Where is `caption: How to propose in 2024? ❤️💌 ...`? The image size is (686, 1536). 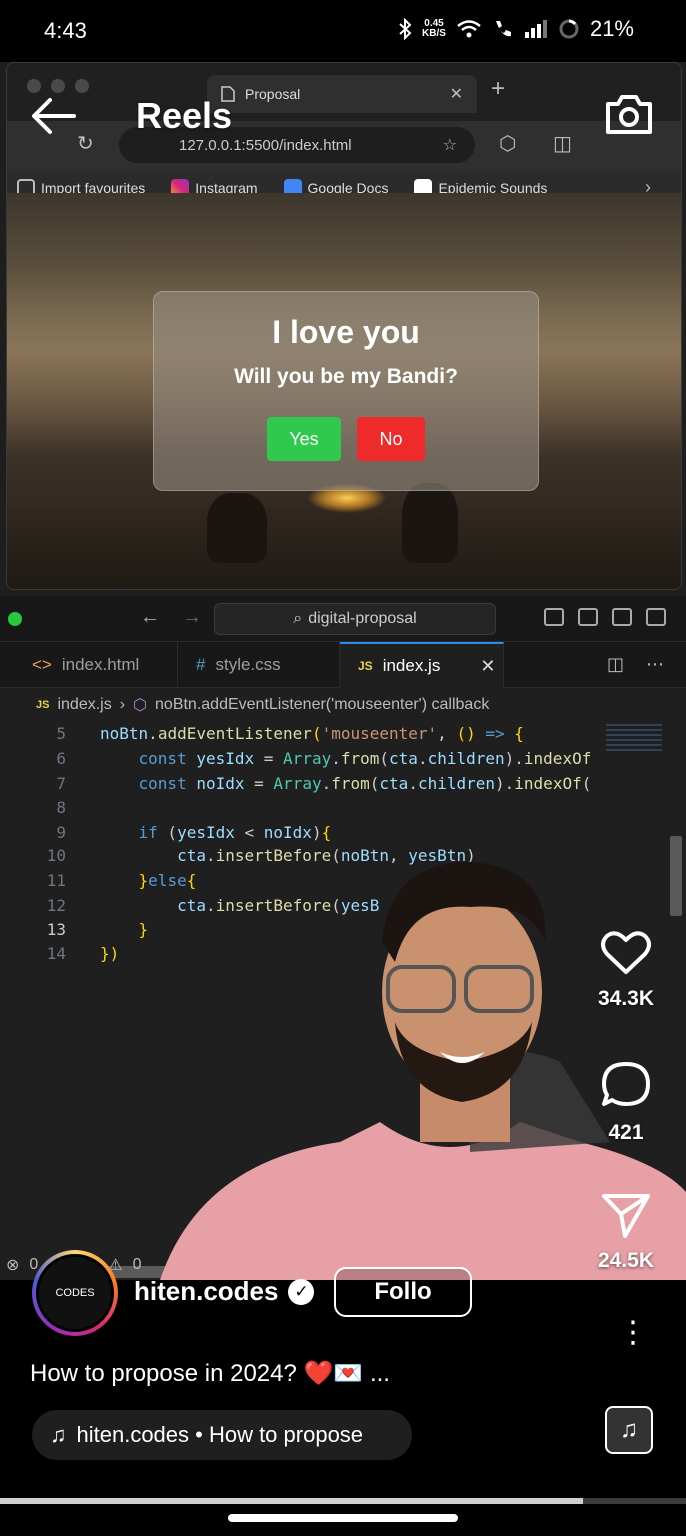 caption: How to propose in 2024? ❤️💌 ... is located at coordinates (210, 1373).